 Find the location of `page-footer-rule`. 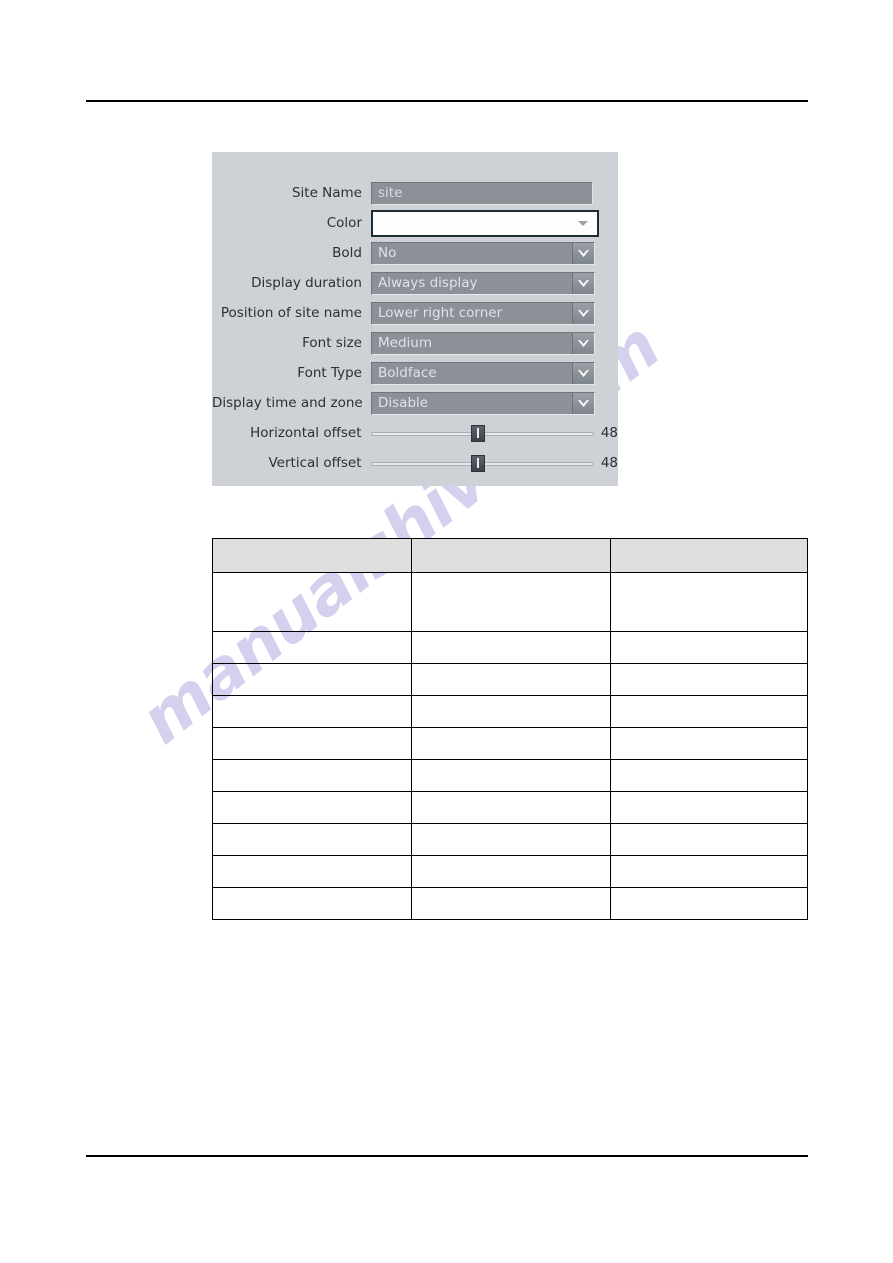

page-footer-rule is located at coordinates (447, 1156).